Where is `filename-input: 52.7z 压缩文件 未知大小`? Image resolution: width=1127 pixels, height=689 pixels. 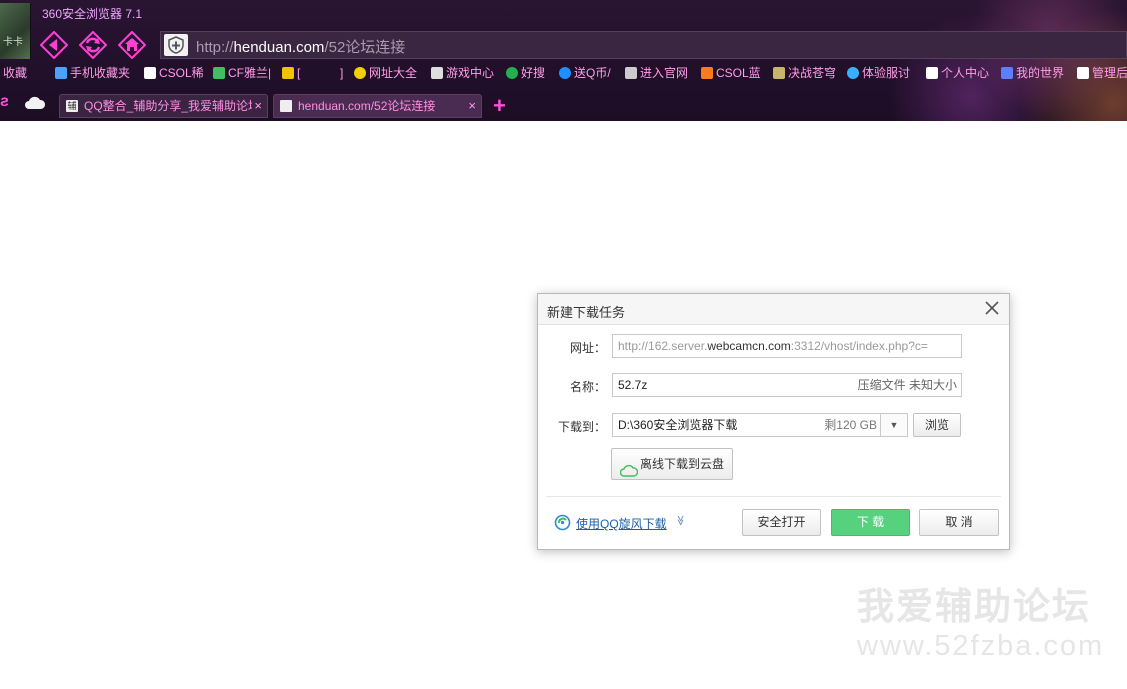
filename-input: 52.7z 压缩文件 未知大小 is located at coordinates (787, 385).